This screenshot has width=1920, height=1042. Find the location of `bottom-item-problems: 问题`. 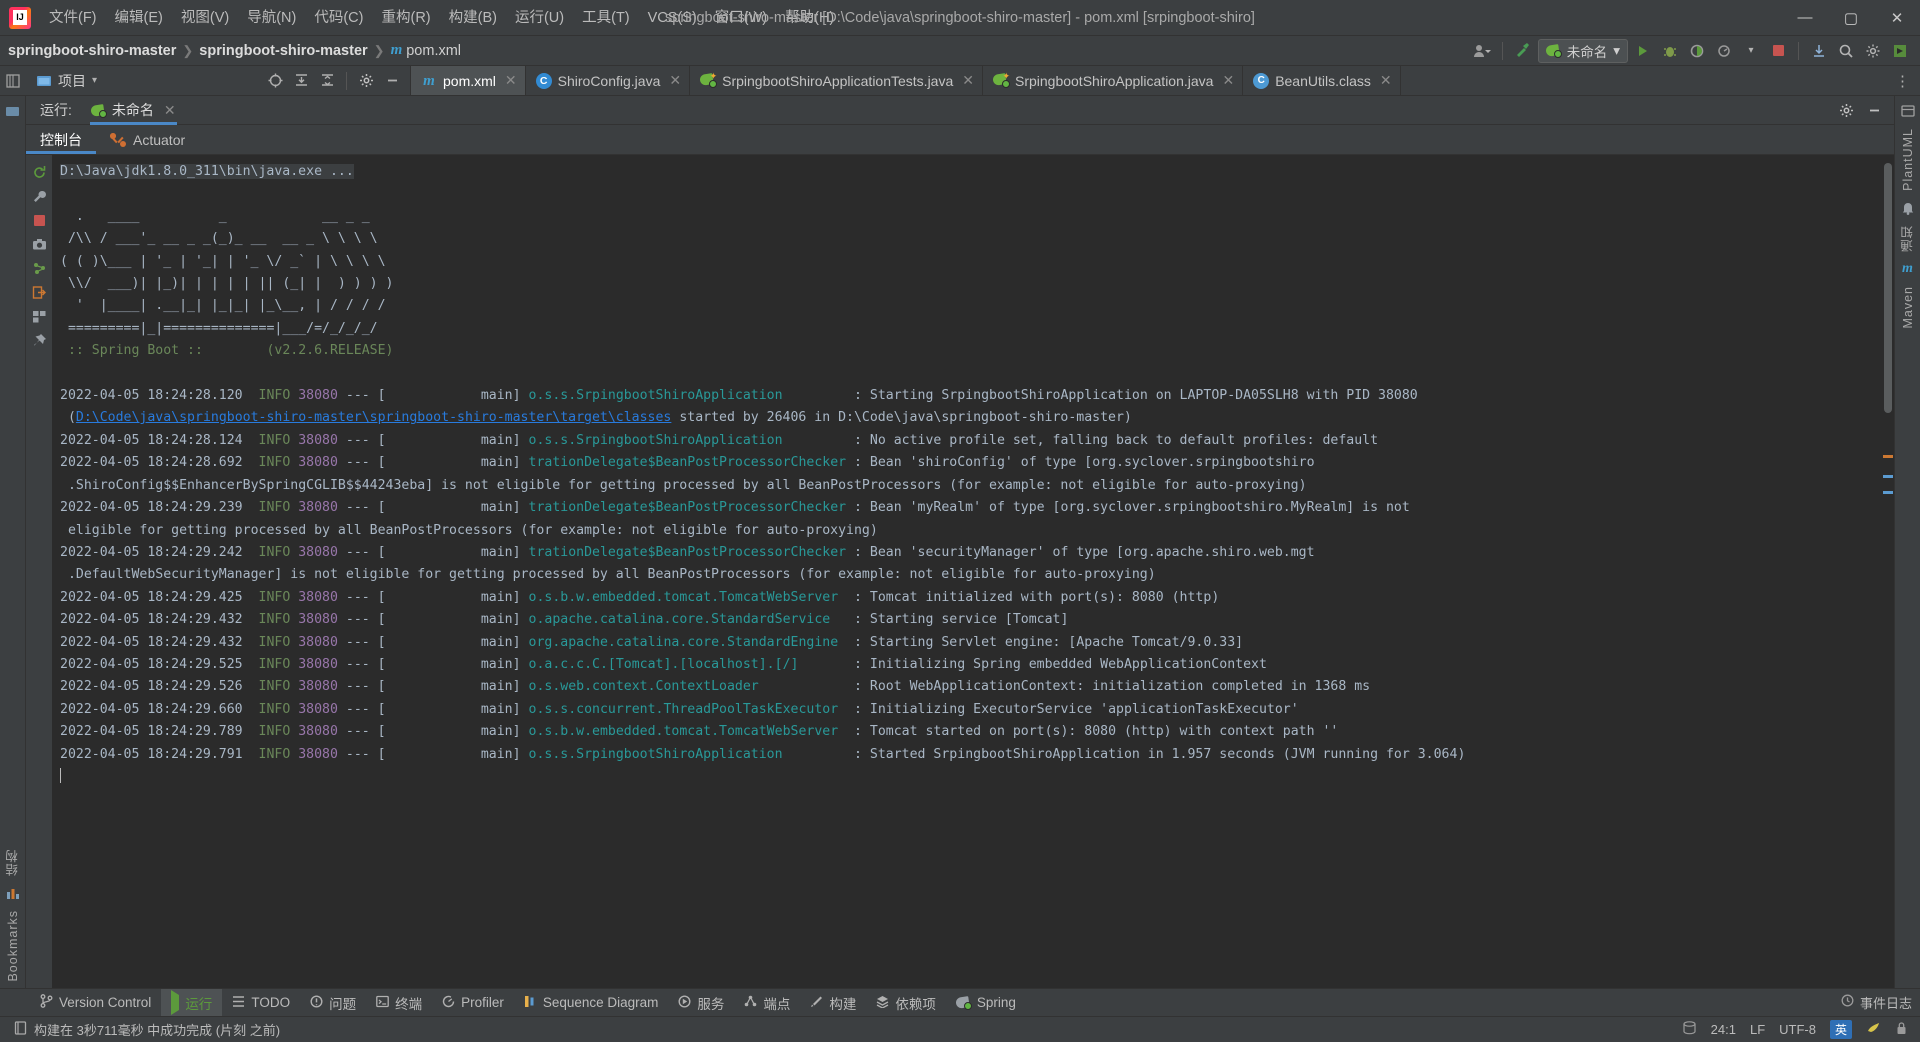

bottom-item-problems: 问题 is located at coordinates (333, 1003).